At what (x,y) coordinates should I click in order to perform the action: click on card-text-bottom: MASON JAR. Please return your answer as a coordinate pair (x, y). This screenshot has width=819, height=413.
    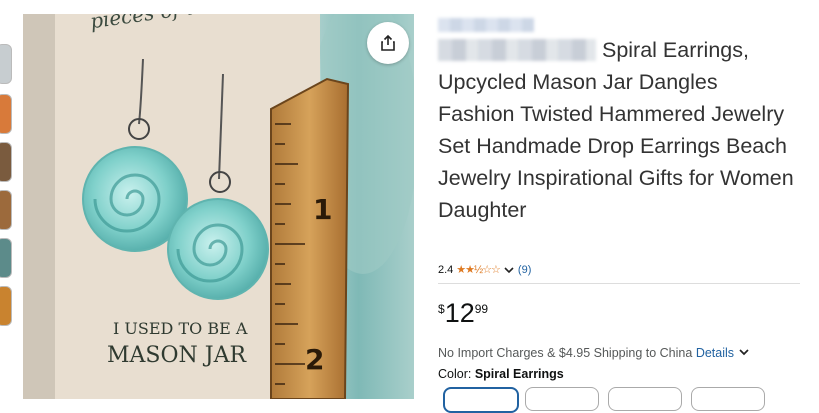
    Looking at the image, I should click on (177, 355).